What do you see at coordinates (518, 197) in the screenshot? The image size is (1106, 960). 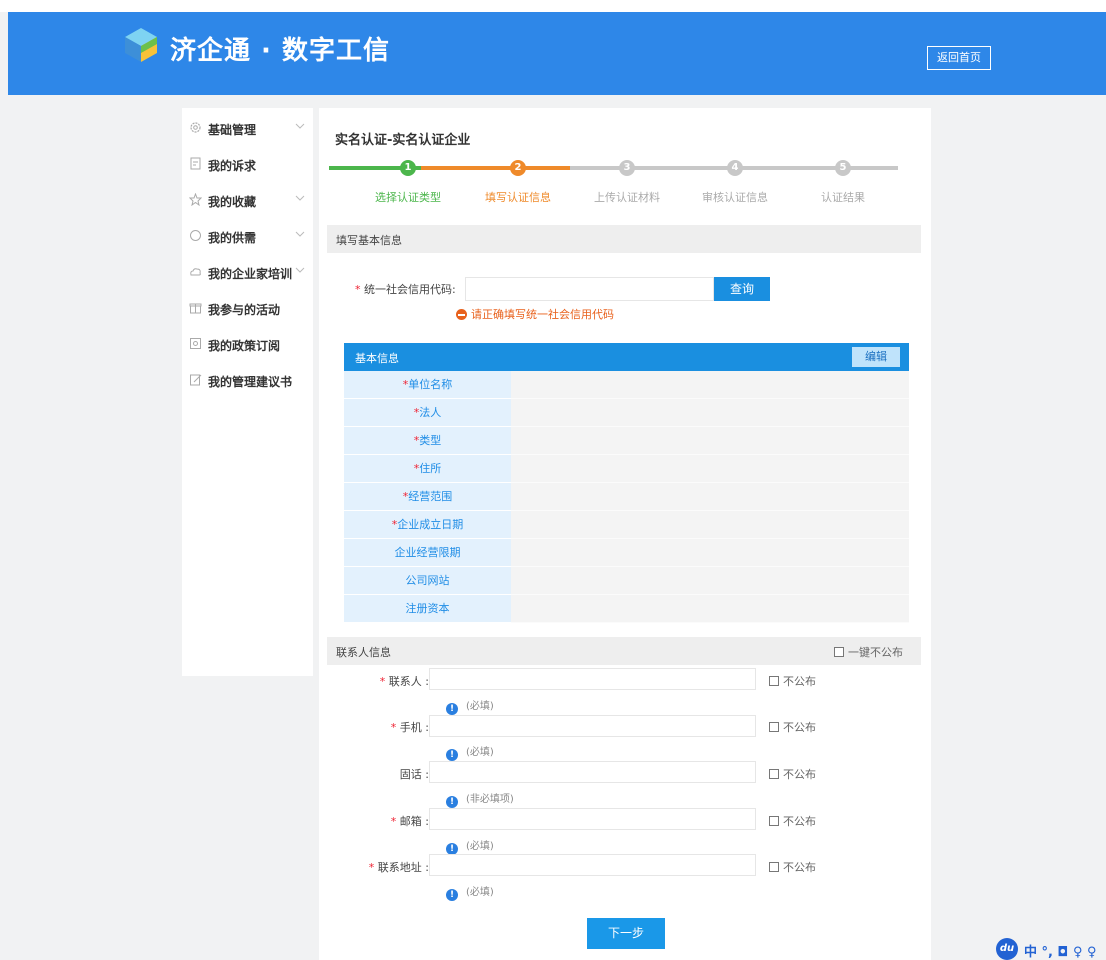 I see `step-2-label: 填写认证信息` at bounding box center [518, 197].